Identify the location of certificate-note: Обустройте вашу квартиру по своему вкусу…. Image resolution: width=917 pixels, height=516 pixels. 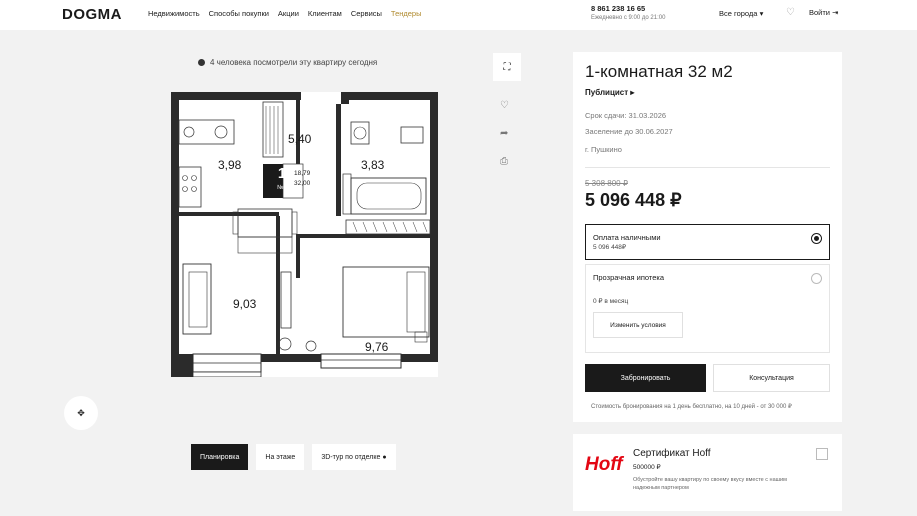
(710, 484).